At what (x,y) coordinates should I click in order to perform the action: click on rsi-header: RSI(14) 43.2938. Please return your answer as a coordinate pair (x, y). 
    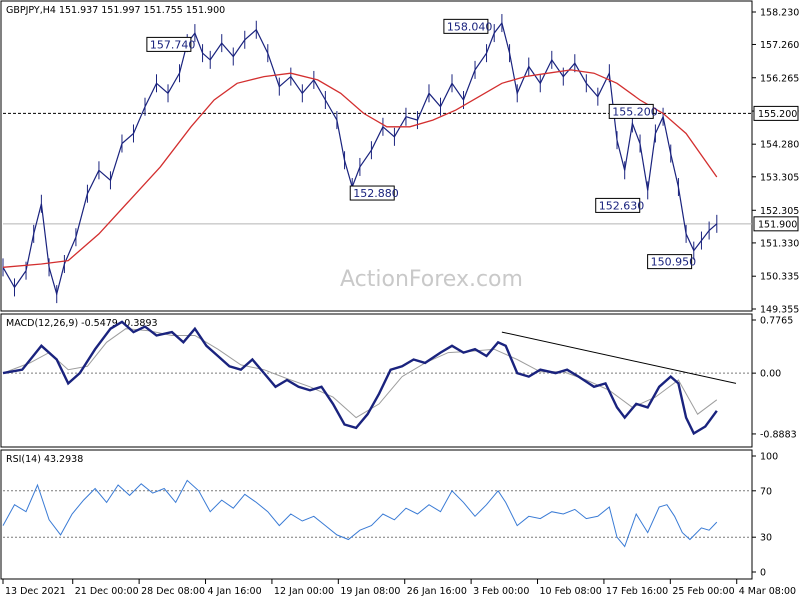
    Looking at the image, I should click on (44, 459).